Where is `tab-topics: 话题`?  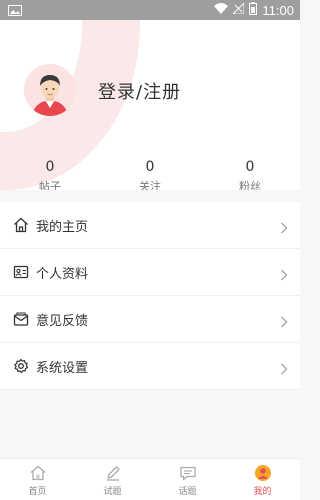 tab-topics: 话题 is located at coordinates (187, 479).